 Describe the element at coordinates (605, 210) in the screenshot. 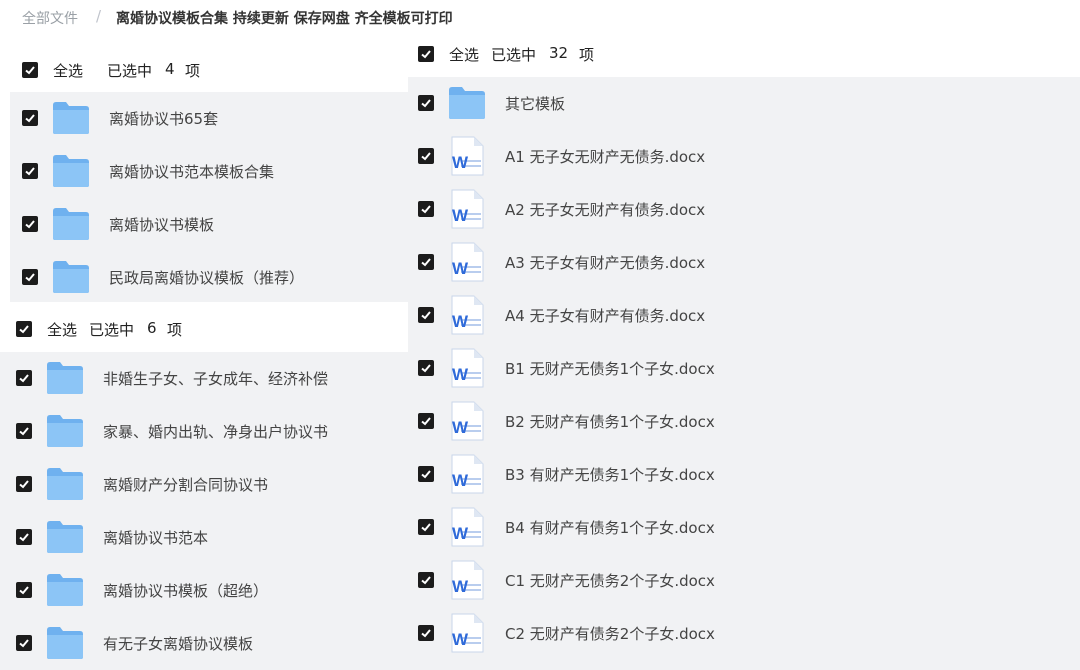

I see `file-name-label: A2 无子女无财产有债务.docx` at that location.